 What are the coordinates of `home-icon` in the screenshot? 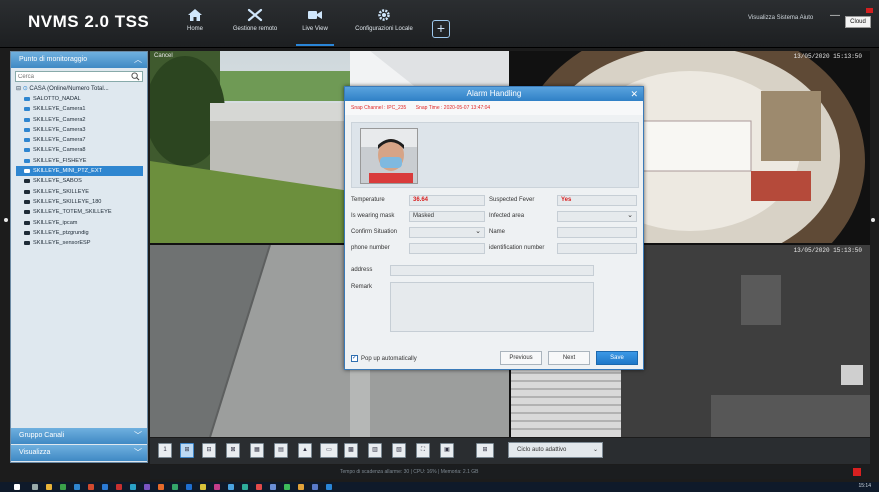 It's located at (195, 15).